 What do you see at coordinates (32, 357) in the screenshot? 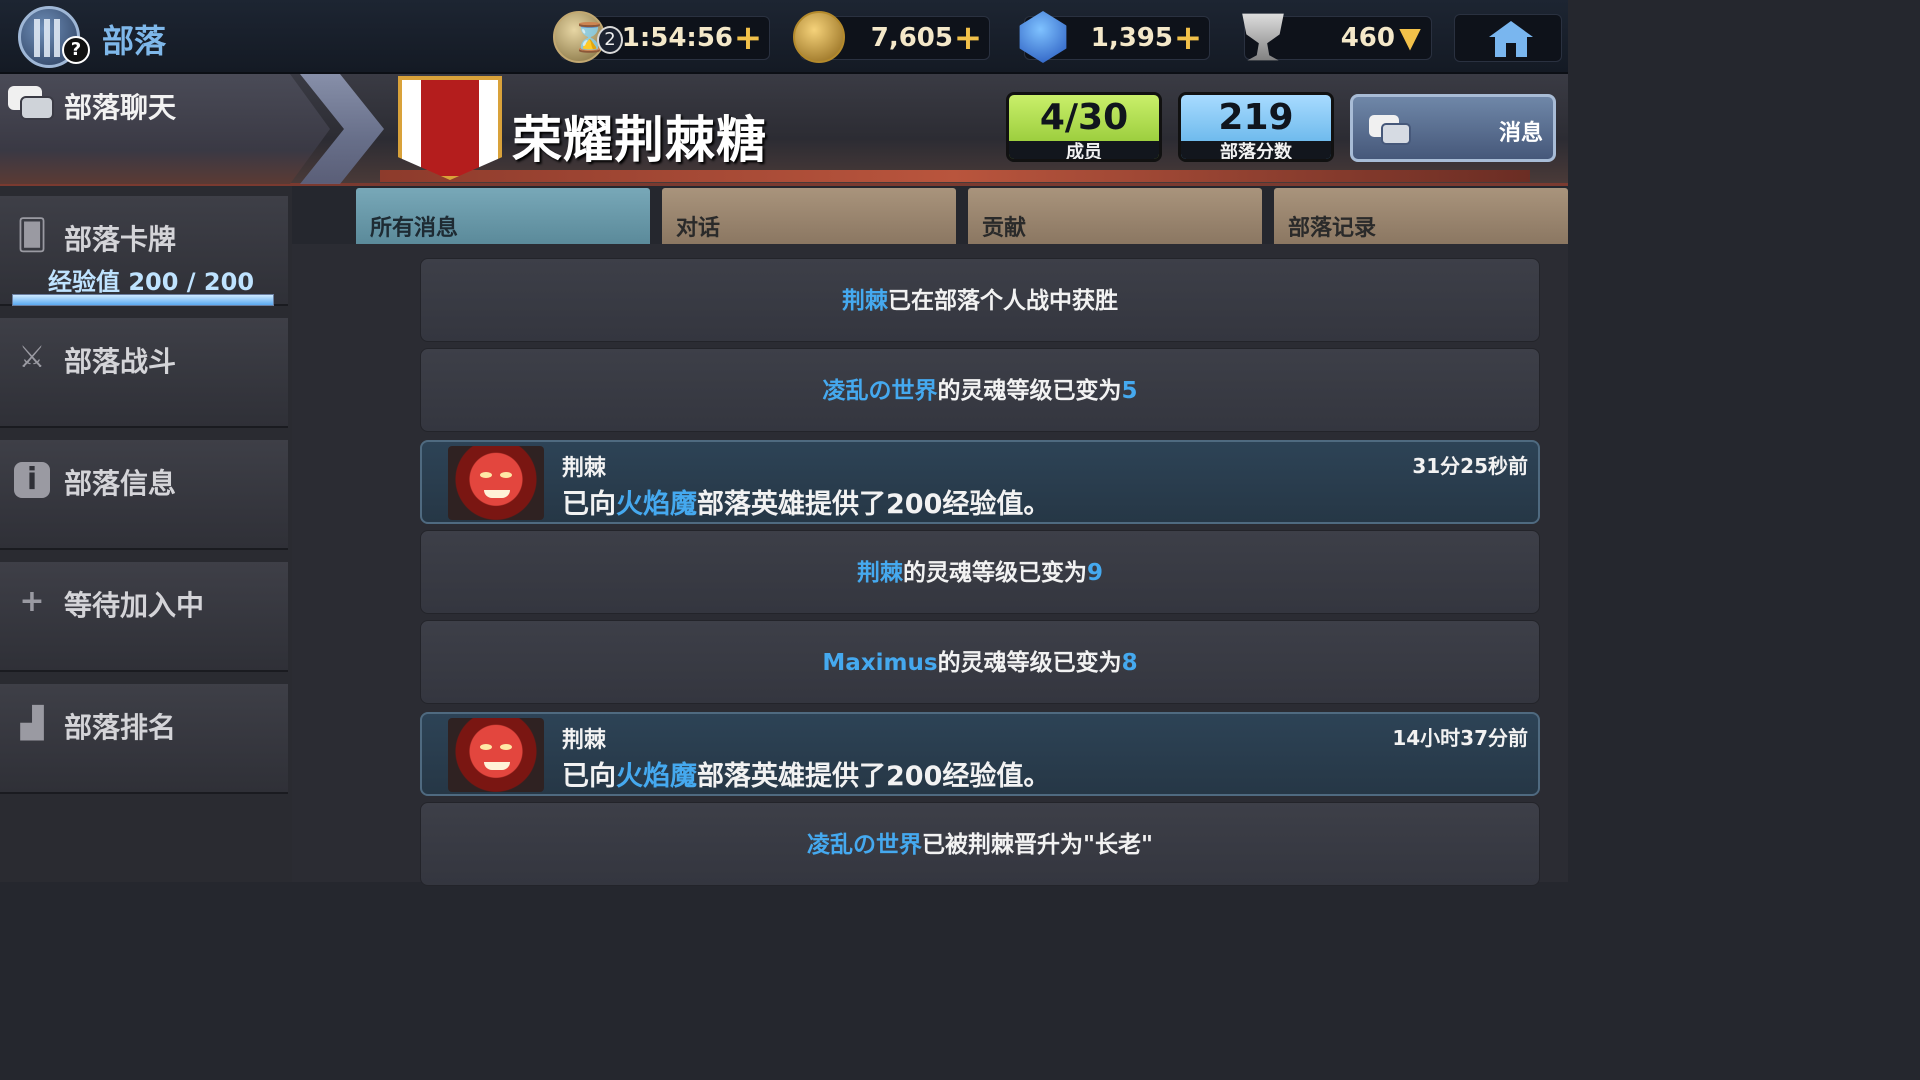
I see `crossed-swords-icon: ⚔` at bounding box center [32, 357].